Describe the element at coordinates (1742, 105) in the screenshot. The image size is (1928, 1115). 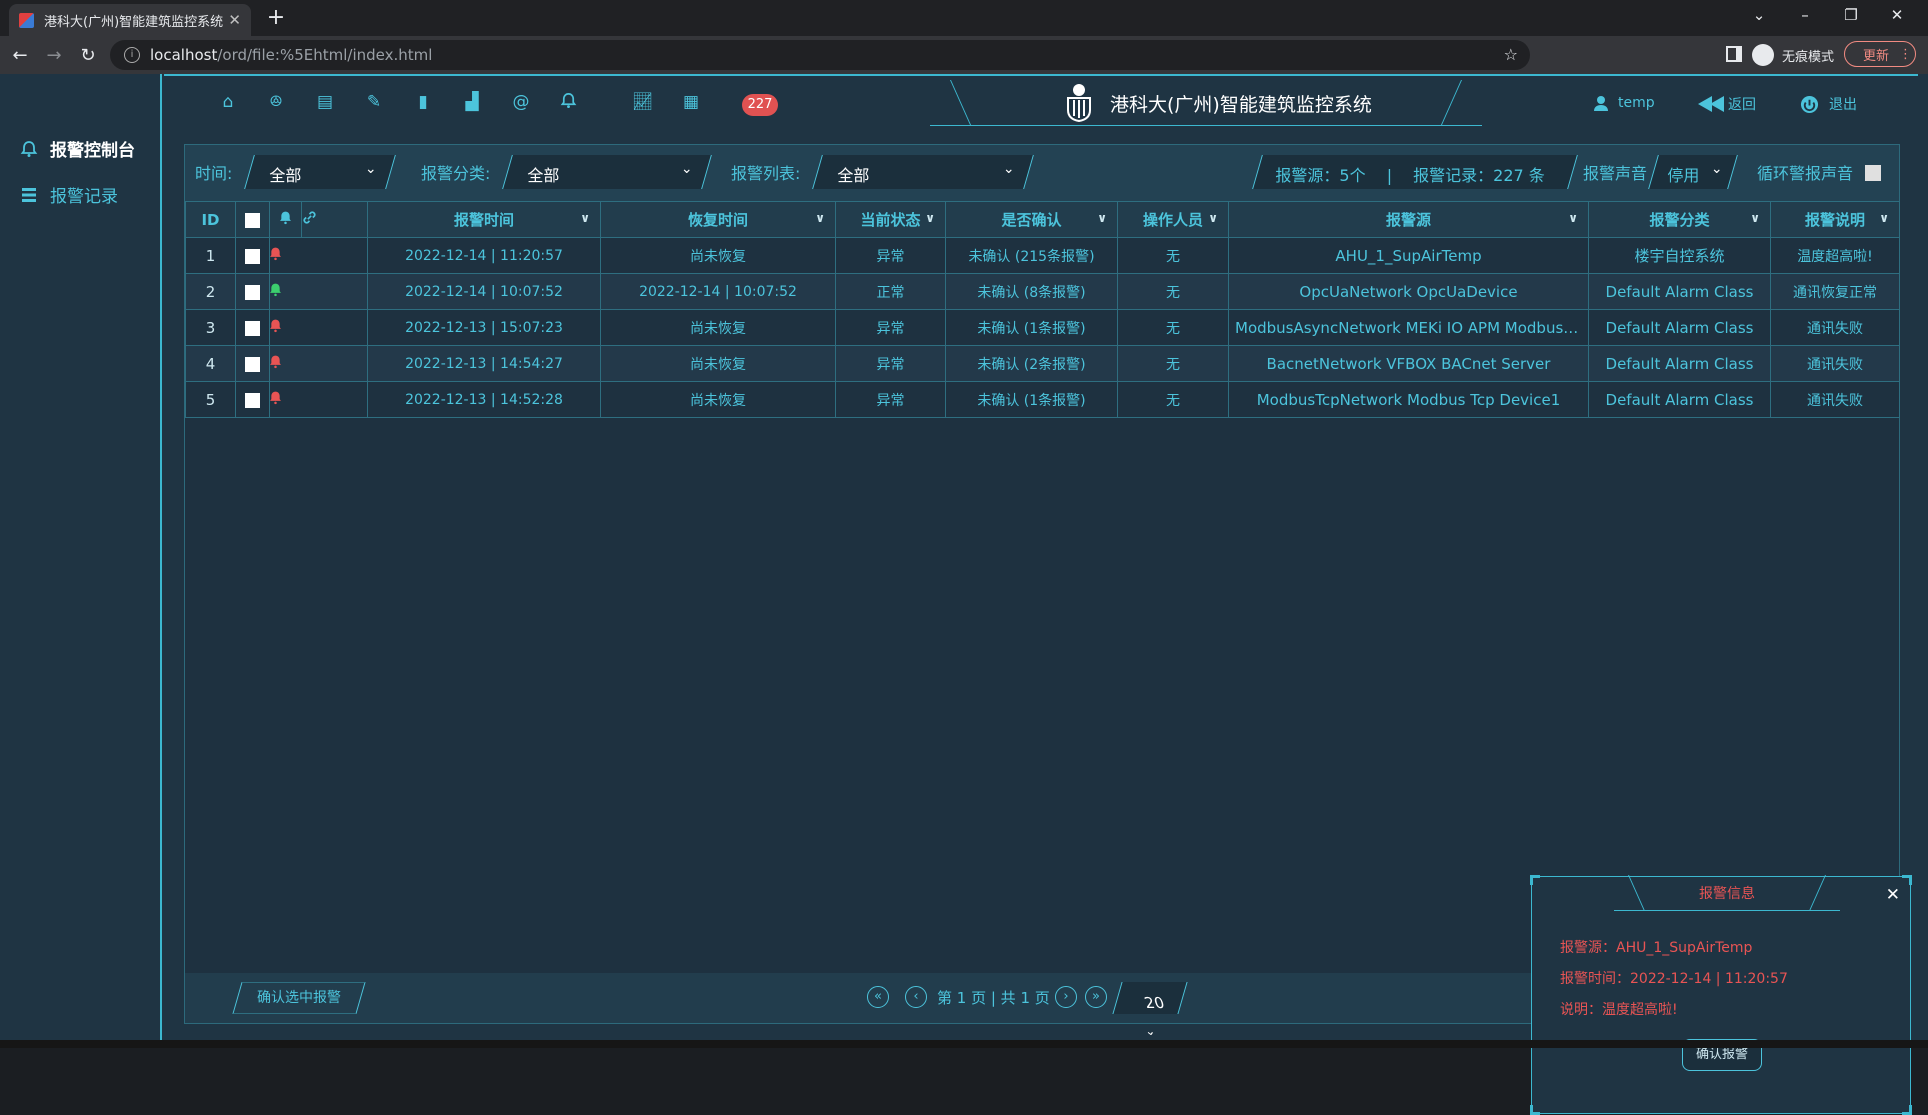
I see `back-label: 返回` at that location.